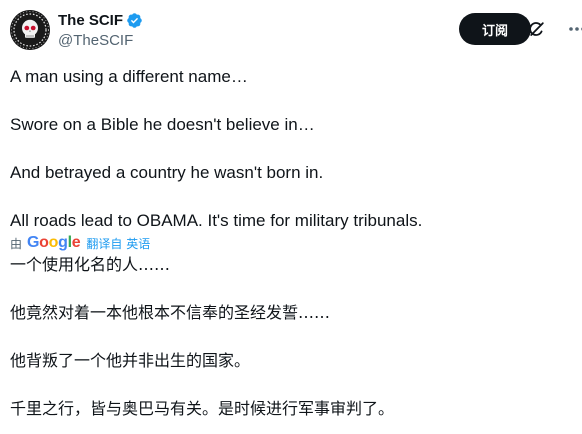  What do you see at coordinates (16, 243) in the screenshot?
I see `translated-by-label: 由` at bounding box center [16, 243].